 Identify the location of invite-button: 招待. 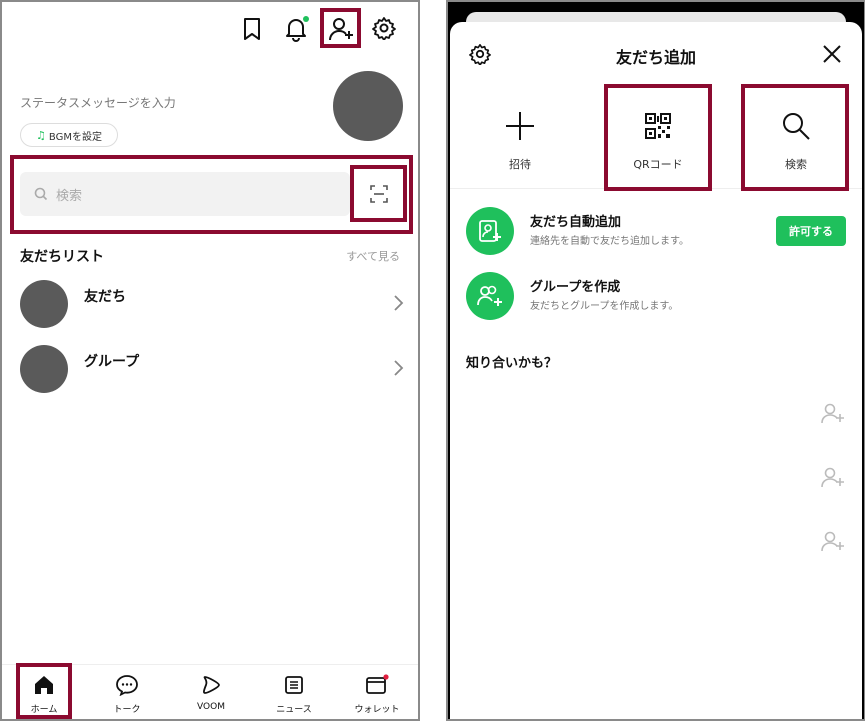
(520, 142).